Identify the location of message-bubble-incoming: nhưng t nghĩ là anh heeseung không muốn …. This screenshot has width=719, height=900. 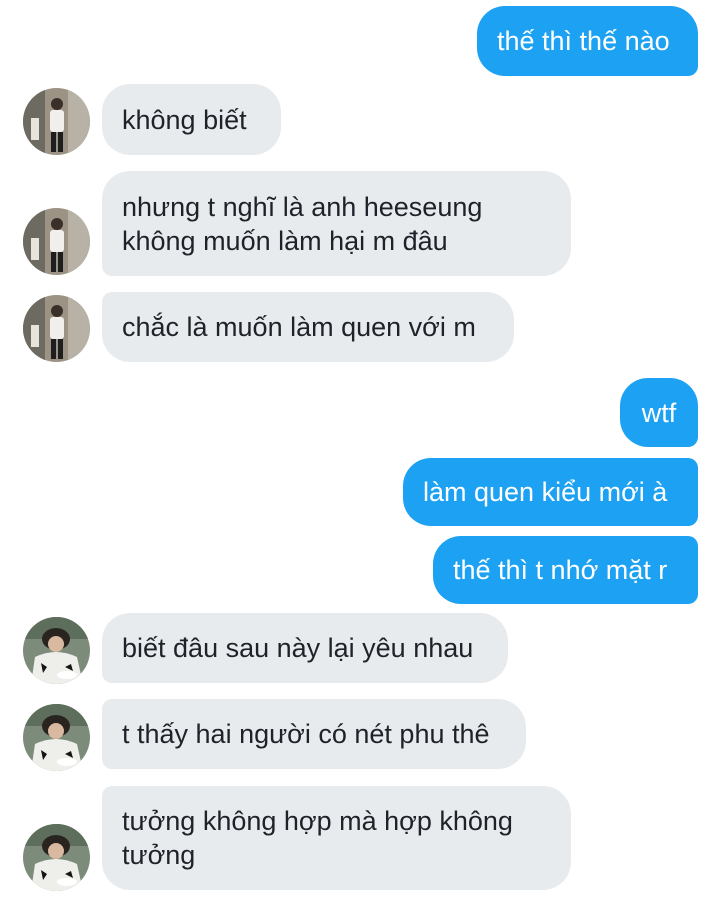
(336, 223).